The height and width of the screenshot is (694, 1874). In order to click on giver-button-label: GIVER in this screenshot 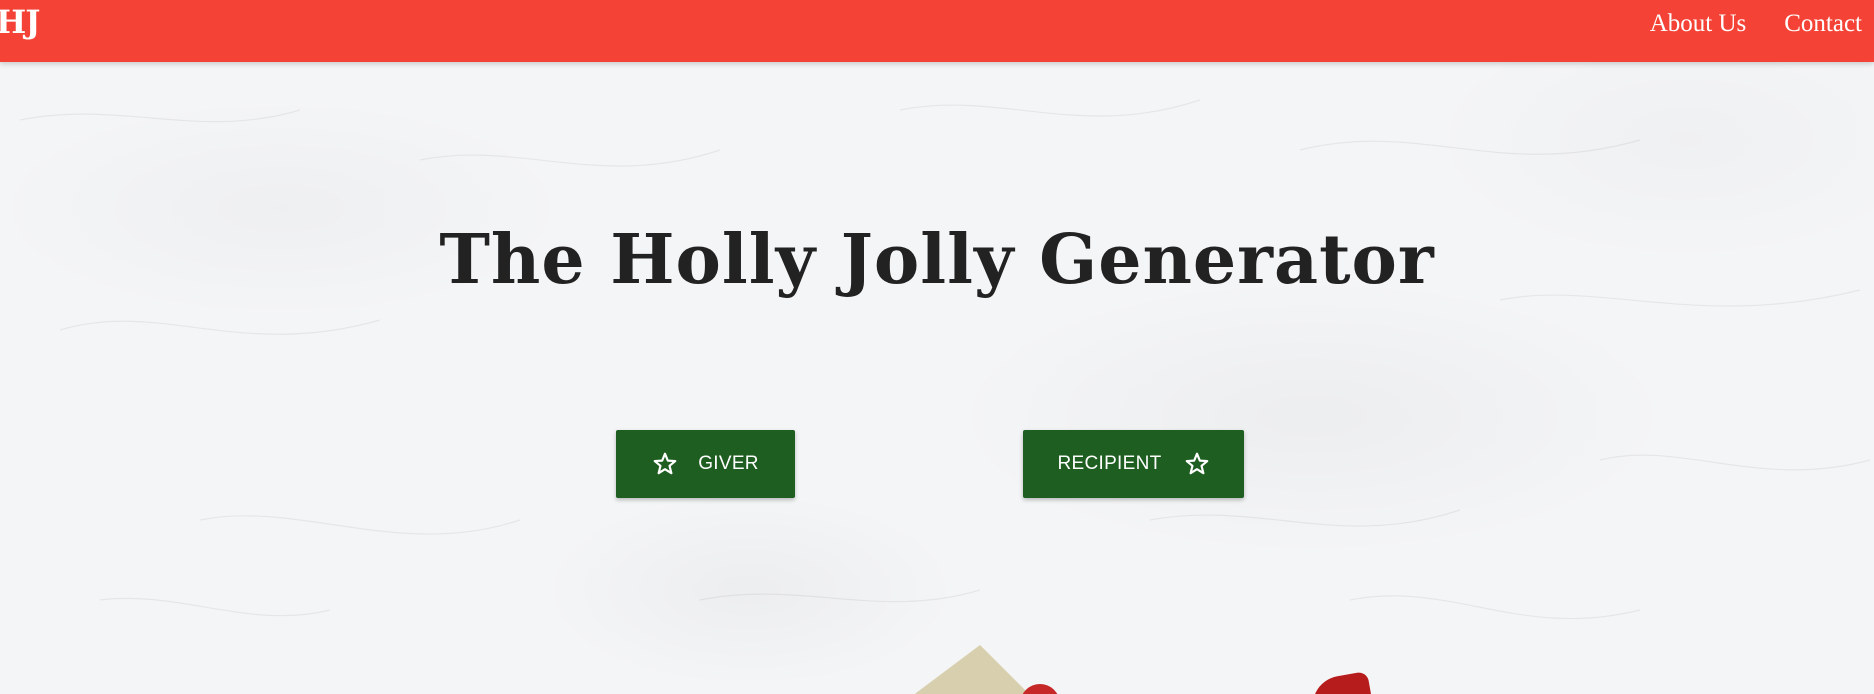, I will do `click(728, 463)`.